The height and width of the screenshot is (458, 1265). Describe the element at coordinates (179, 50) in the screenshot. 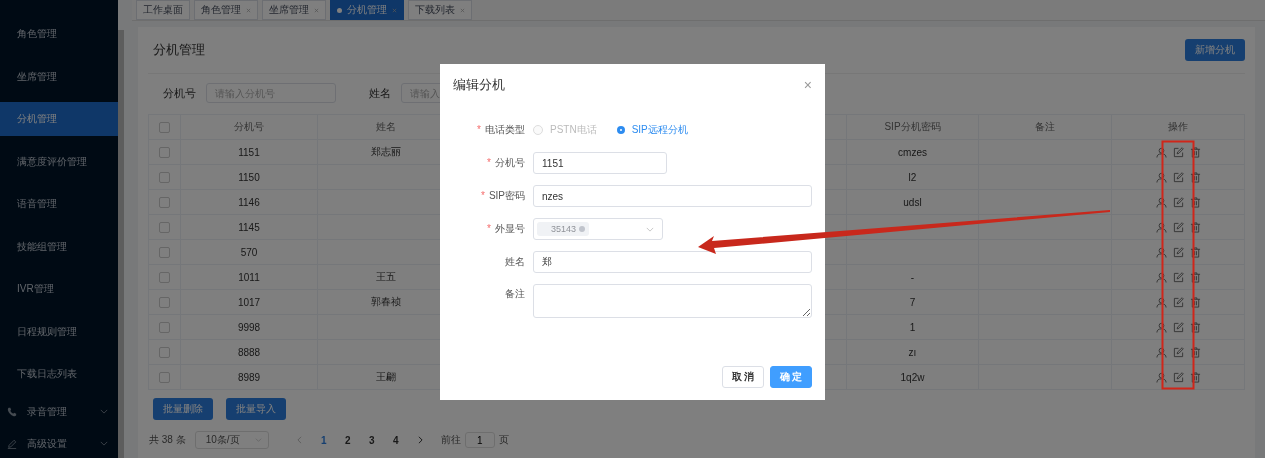

I see `page-title: 分机管理` at that location.